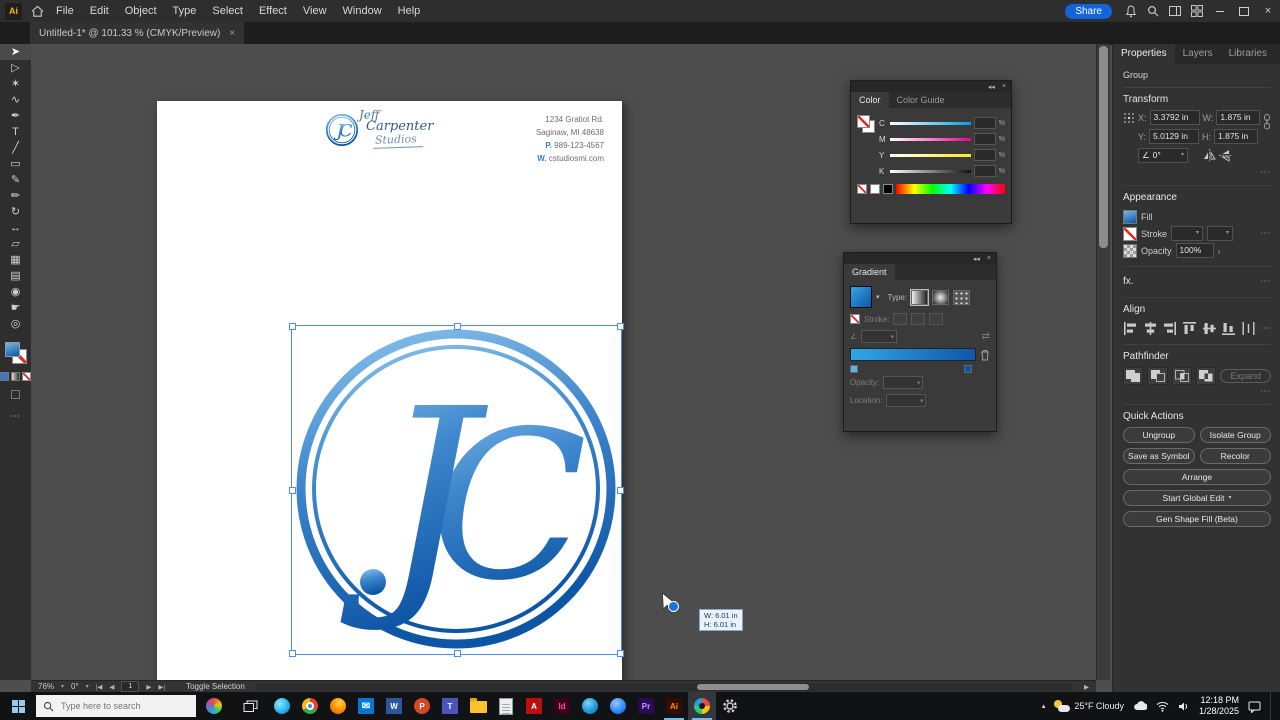 The width and height of the screenshot is (1280, 720). What do you see at coordinates (950, 189) in the screenshot?
I see `color-spectrum-bar` at bounding box center [950, 189].